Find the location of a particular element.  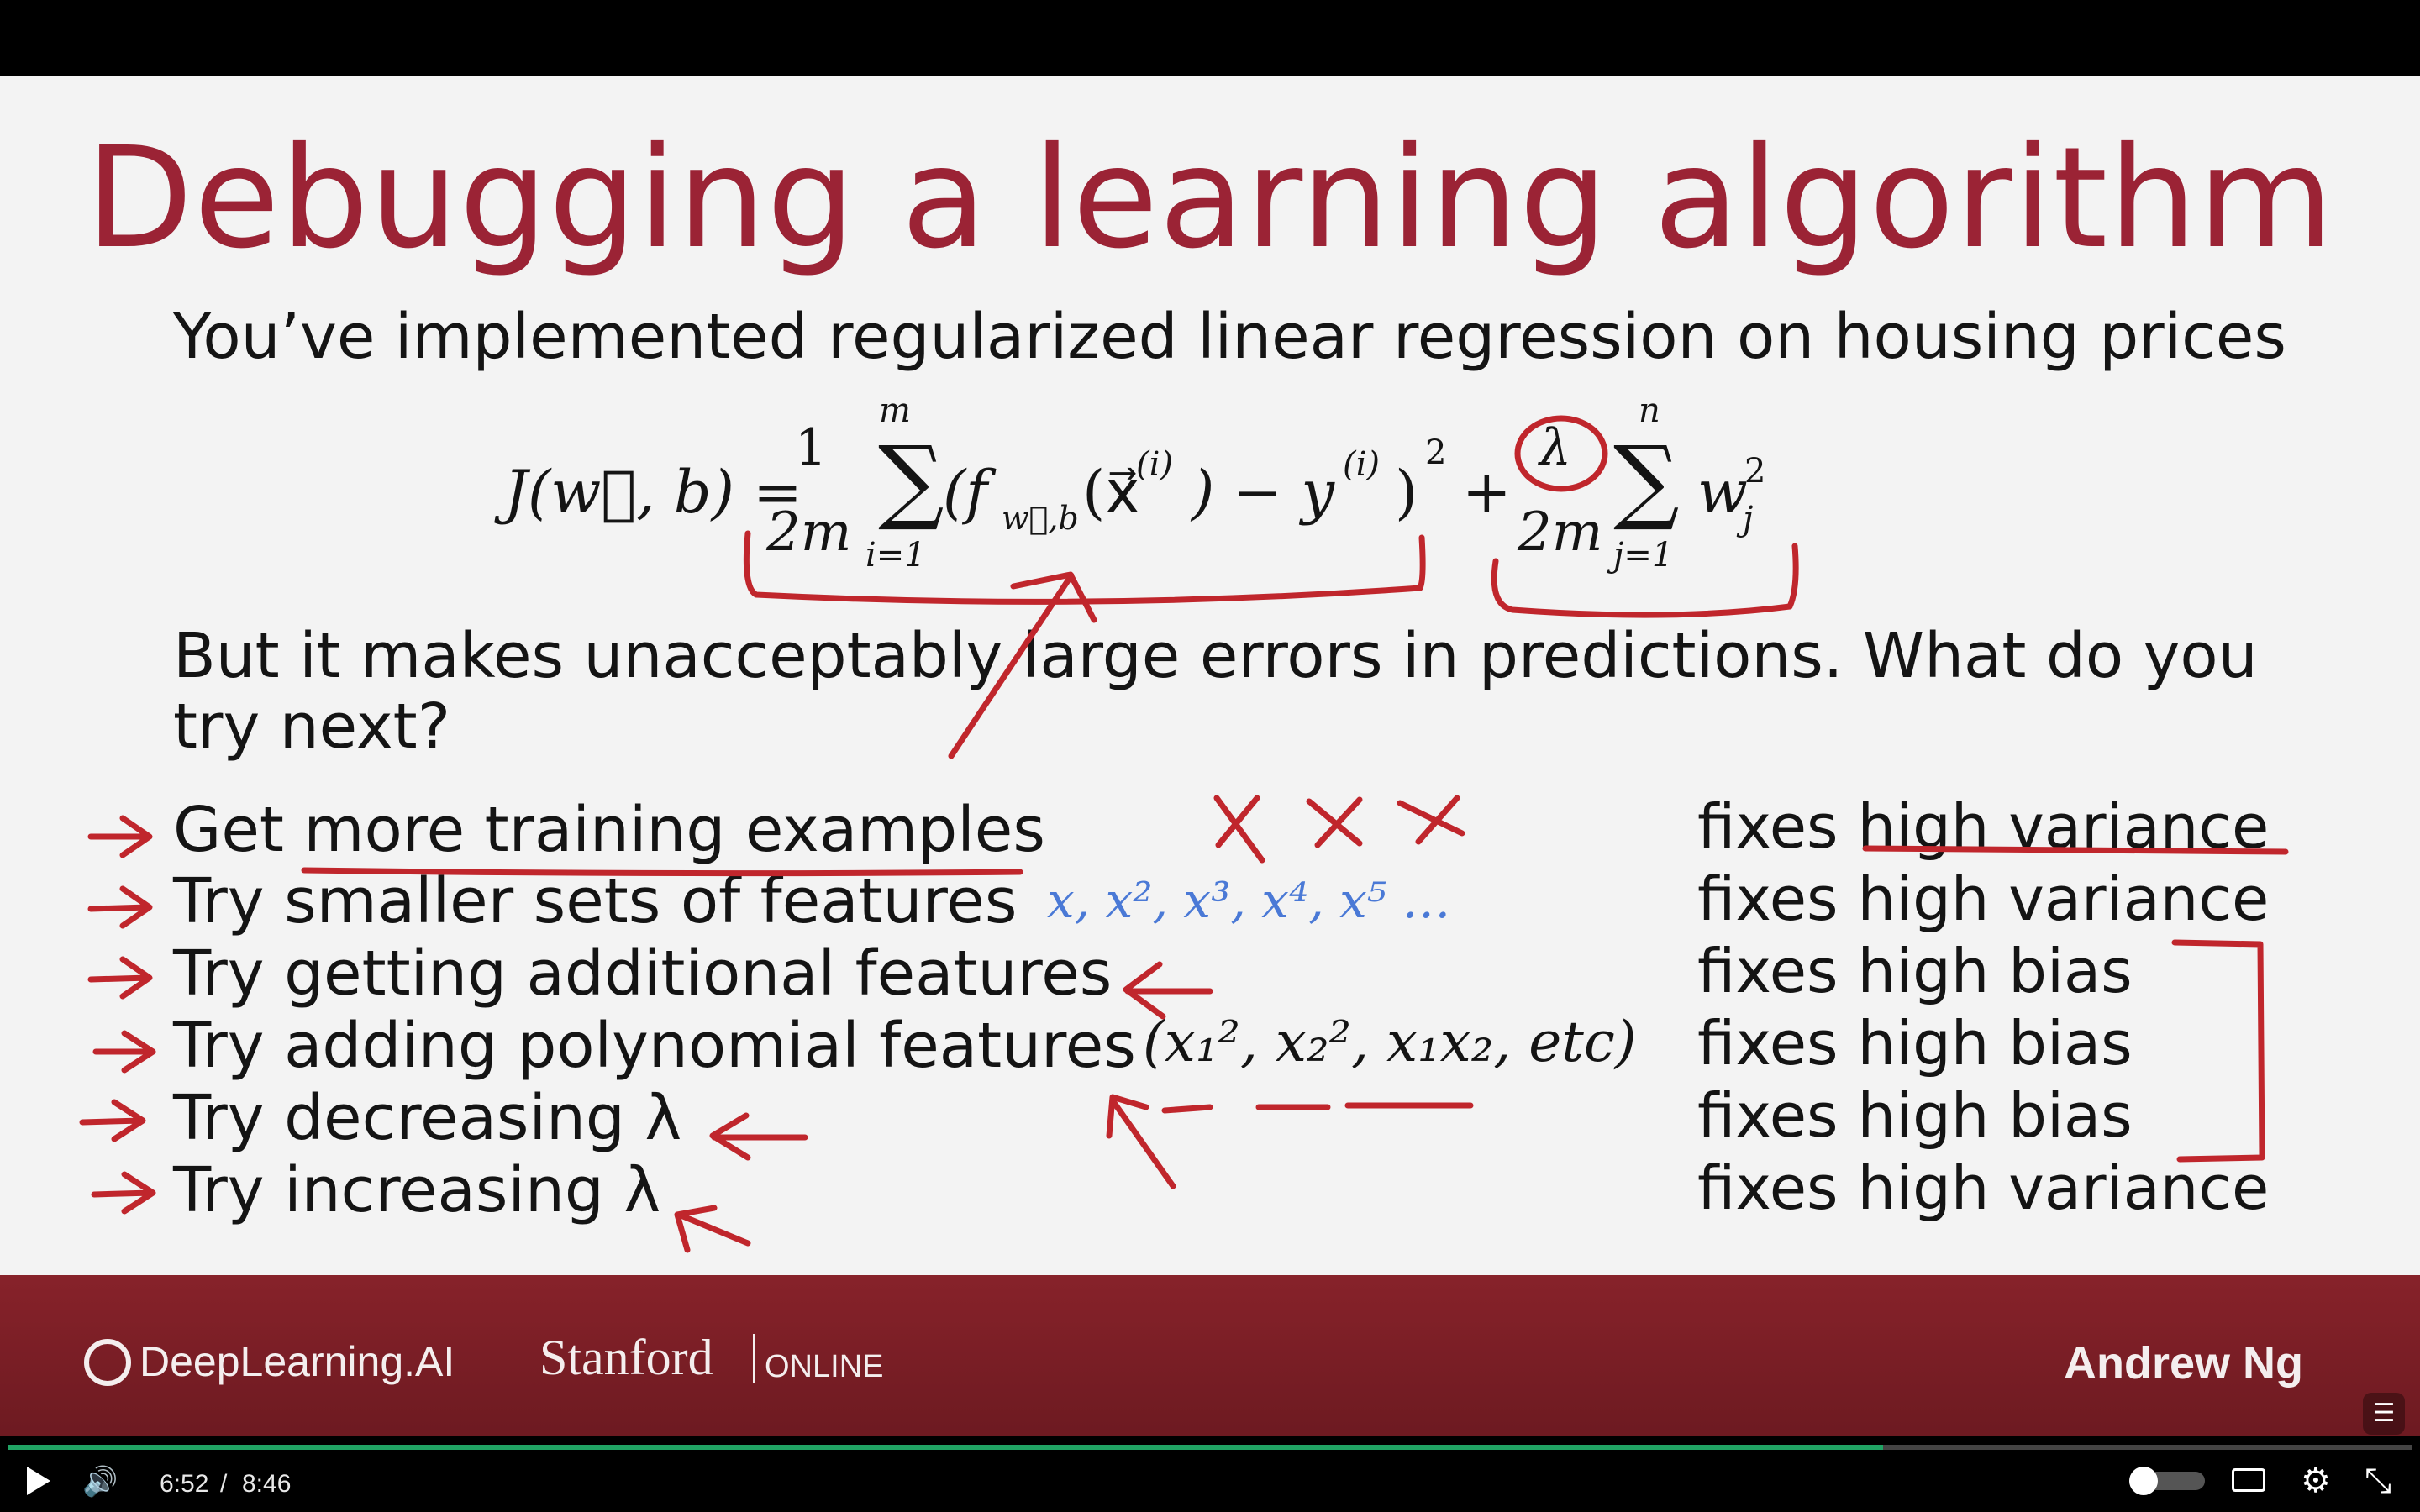

duration: 8:46 is located at coordinates (267, 1484).